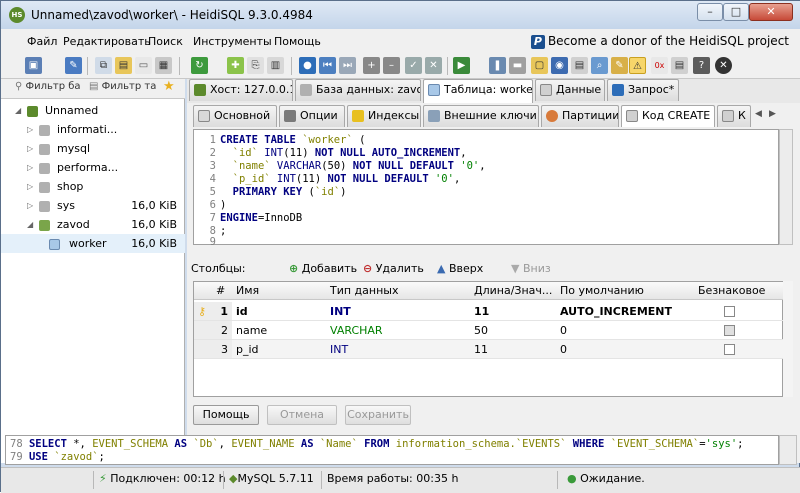 The height and width of the screenshot is (493, 800). I want to click on add-column-button: ⊕ Добавить, so click(323, 268).